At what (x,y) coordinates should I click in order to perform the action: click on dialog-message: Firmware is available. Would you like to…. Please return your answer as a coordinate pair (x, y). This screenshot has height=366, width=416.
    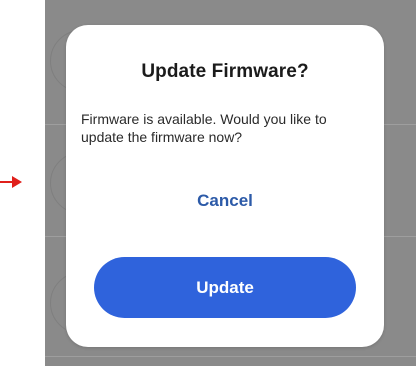
    Looking at the image, I should click on (204, 128).